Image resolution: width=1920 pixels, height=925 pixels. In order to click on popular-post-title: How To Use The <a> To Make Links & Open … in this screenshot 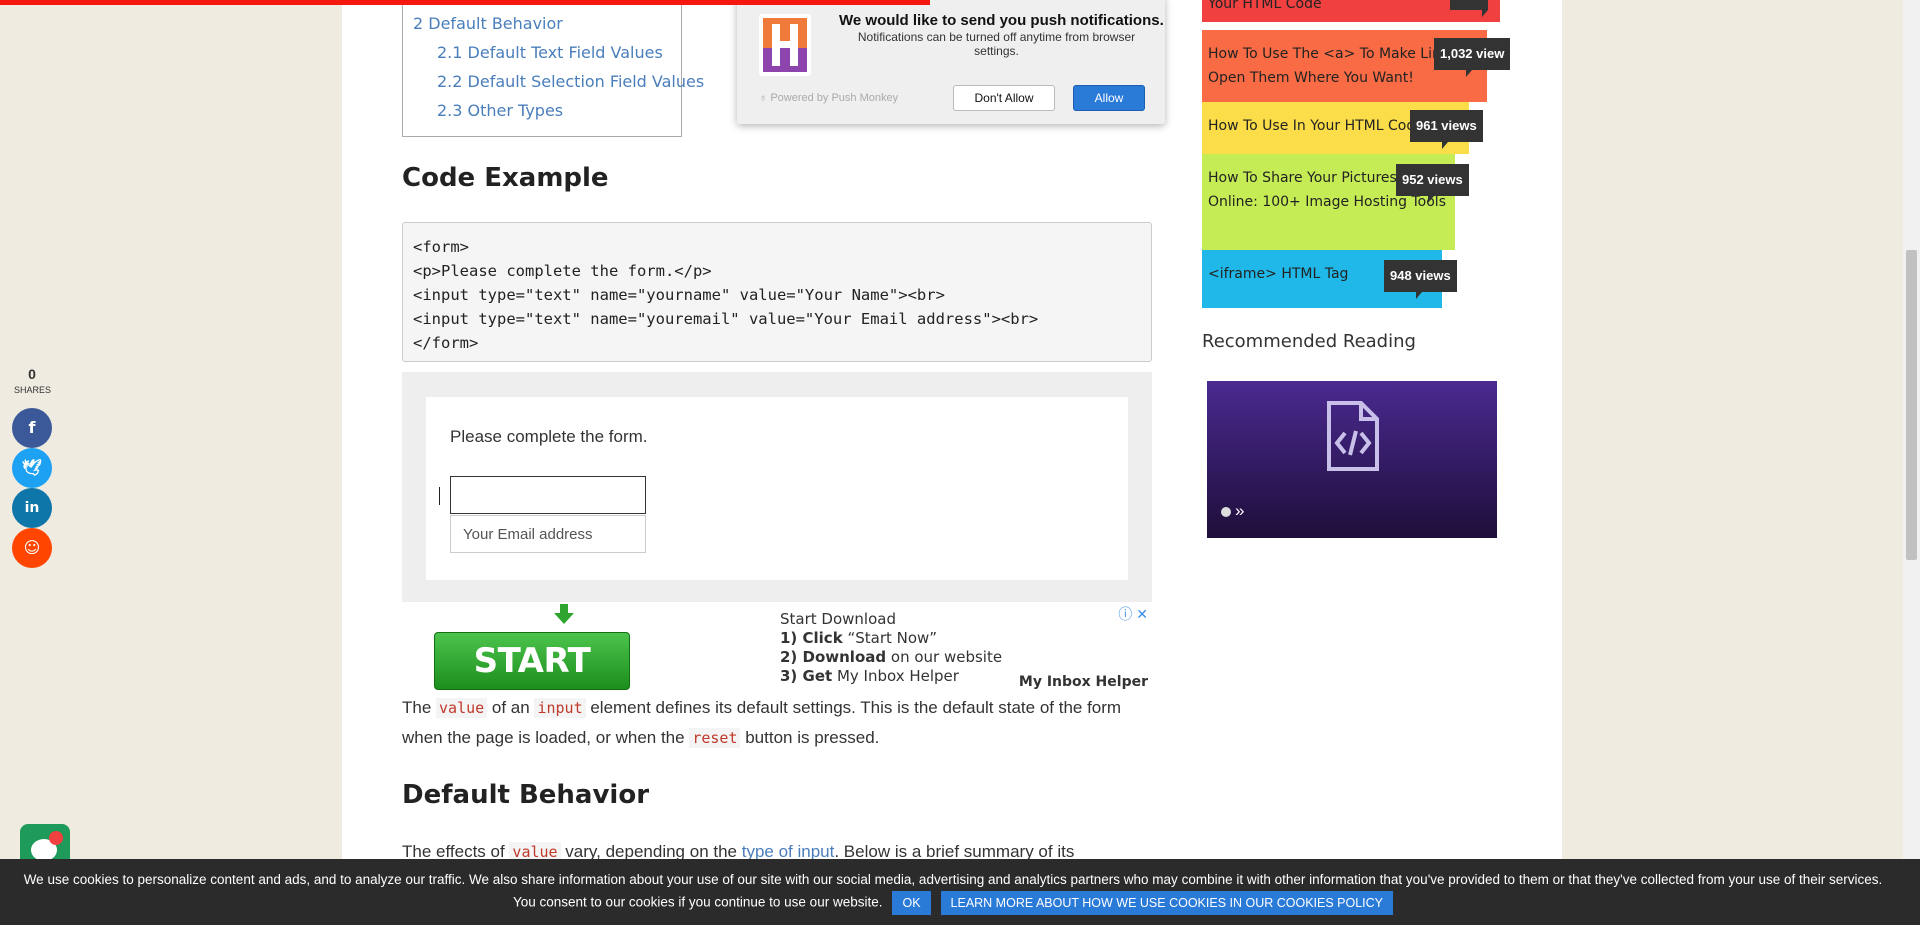, I will do `click(1340, 66)`.